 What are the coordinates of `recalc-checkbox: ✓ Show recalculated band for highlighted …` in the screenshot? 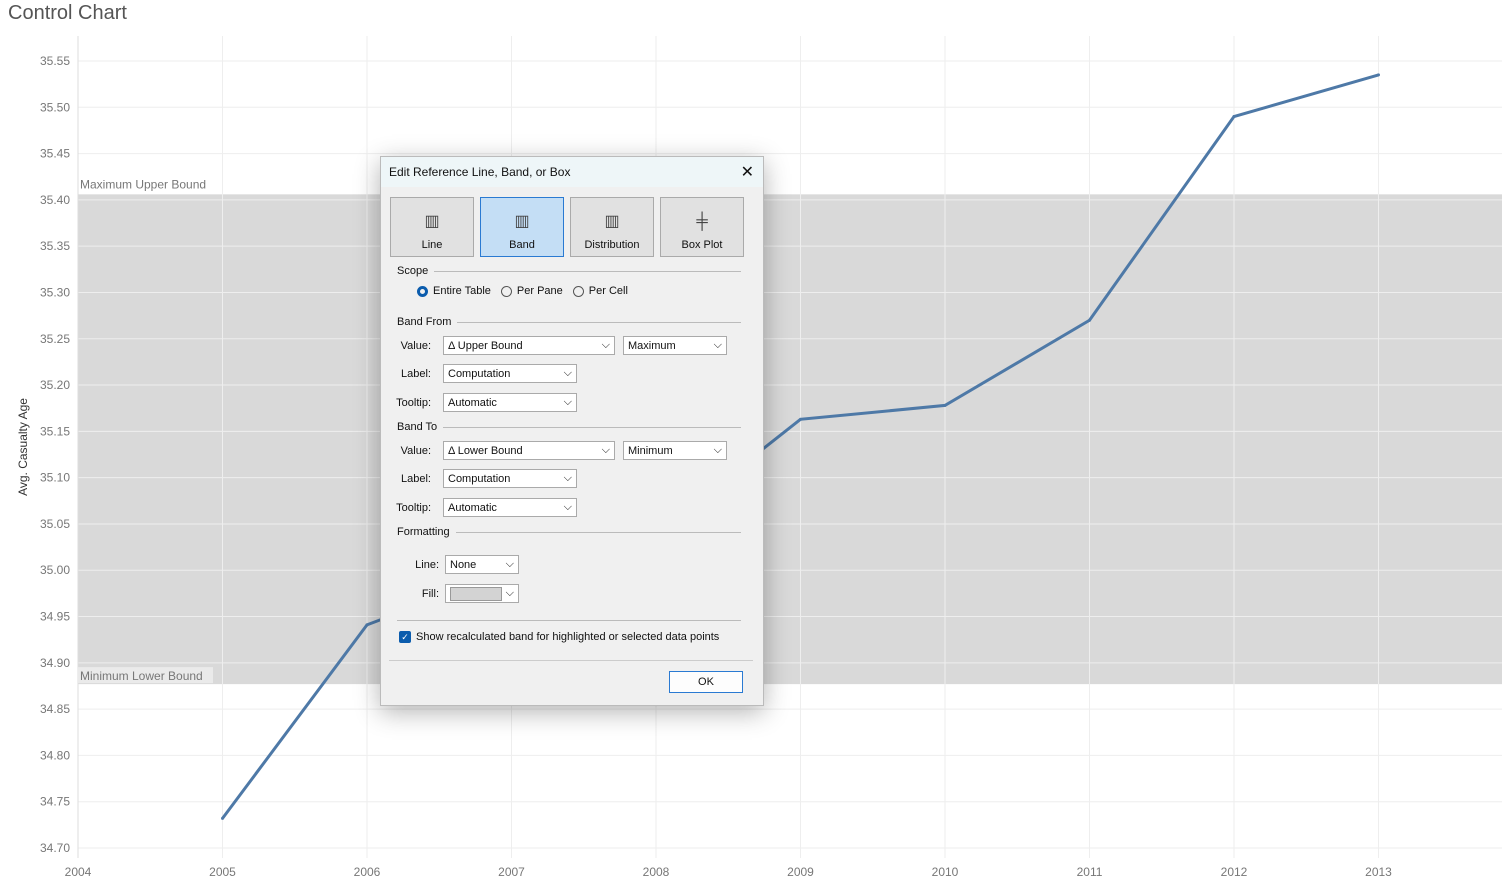 It's located at (559, 637).